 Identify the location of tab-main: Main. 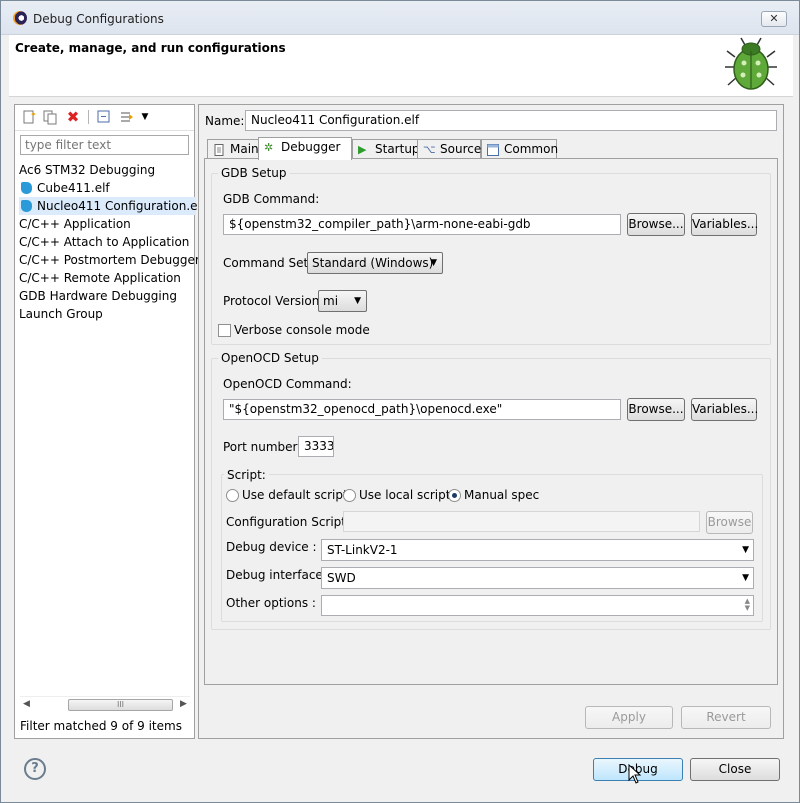
(233, 149).